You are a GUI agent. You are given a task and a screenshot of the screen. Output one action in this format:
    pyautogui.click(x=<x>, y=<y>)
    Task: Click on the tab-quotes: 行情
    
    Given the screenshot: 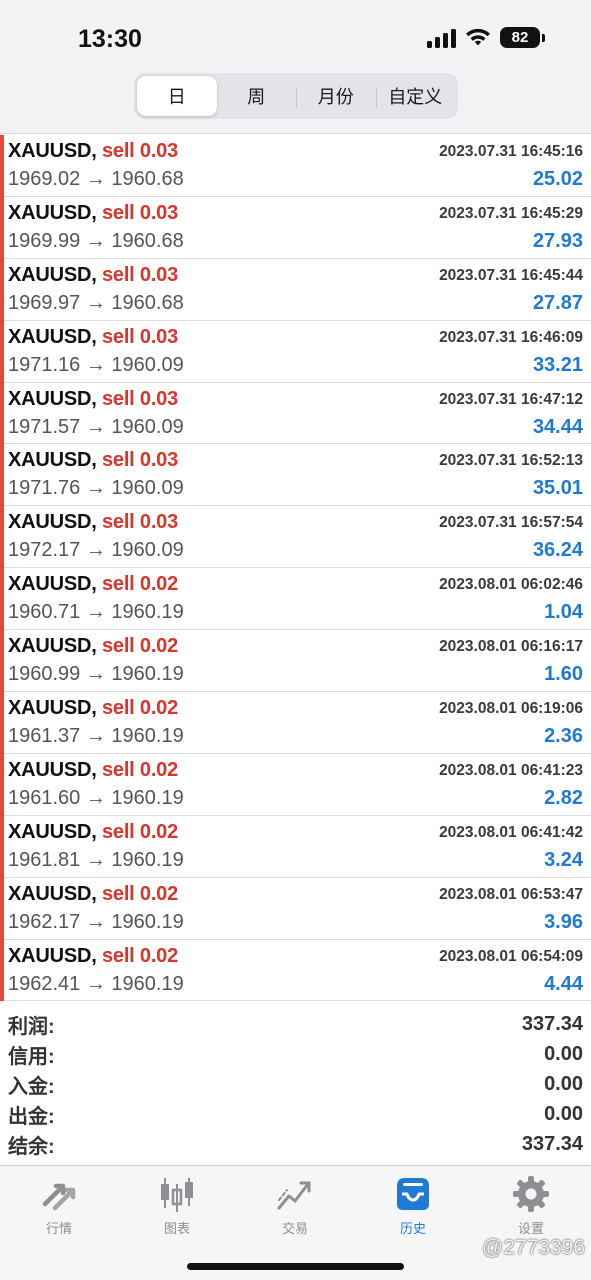 What is the action you would take?
    pyautogui.click(x=59, y=1205)
    